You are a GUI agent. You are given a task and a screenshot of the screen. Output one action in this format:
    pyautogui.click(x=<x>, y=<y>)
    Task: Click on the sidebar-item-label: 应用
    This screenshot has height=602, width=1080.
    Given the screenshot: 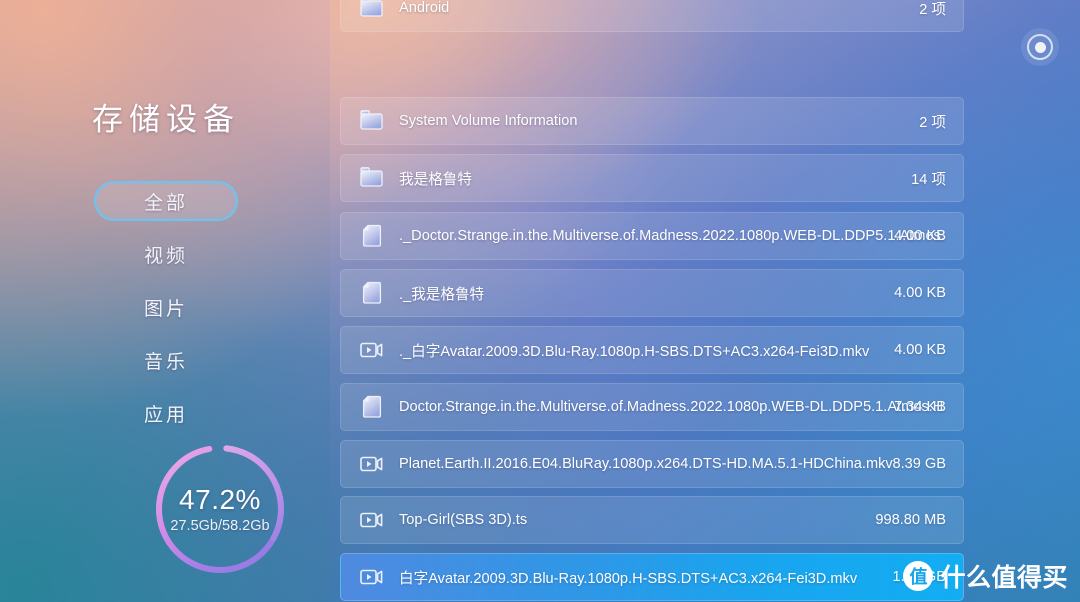 What is the action you would take?
    pyautogui.click(x=165, y=415)
    